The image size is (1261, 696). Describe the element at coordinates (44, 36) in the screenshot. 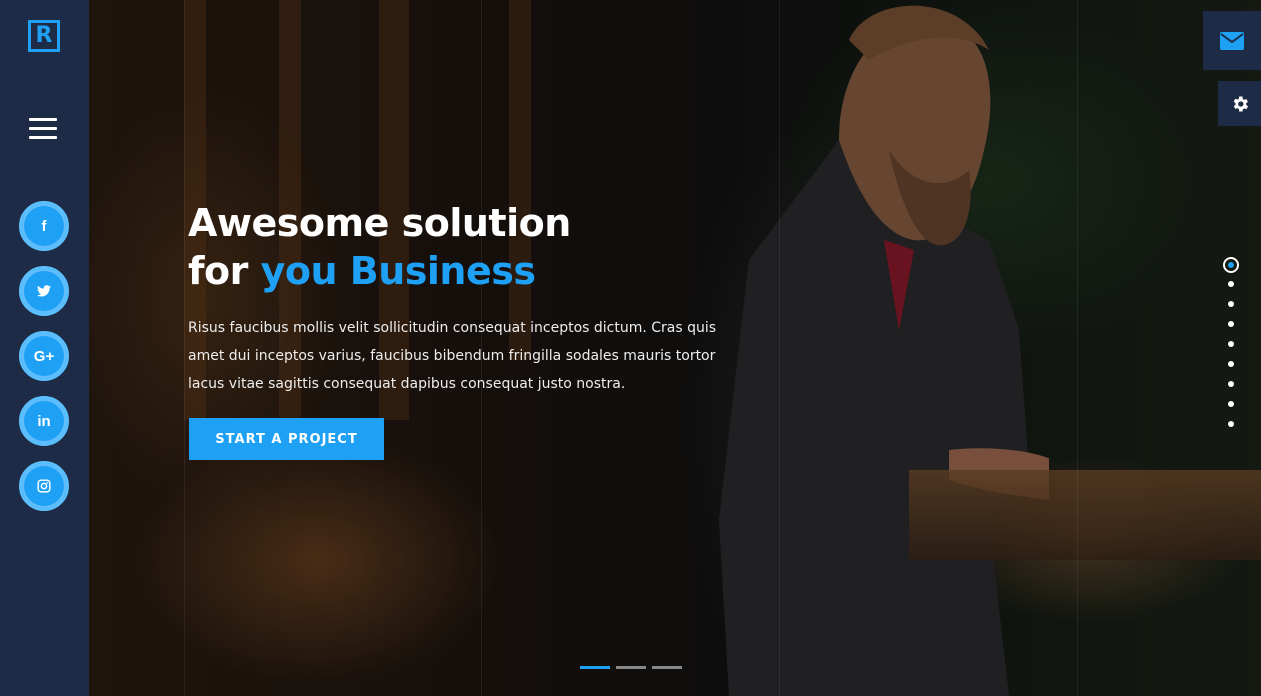

I see `logo: R` at that location.